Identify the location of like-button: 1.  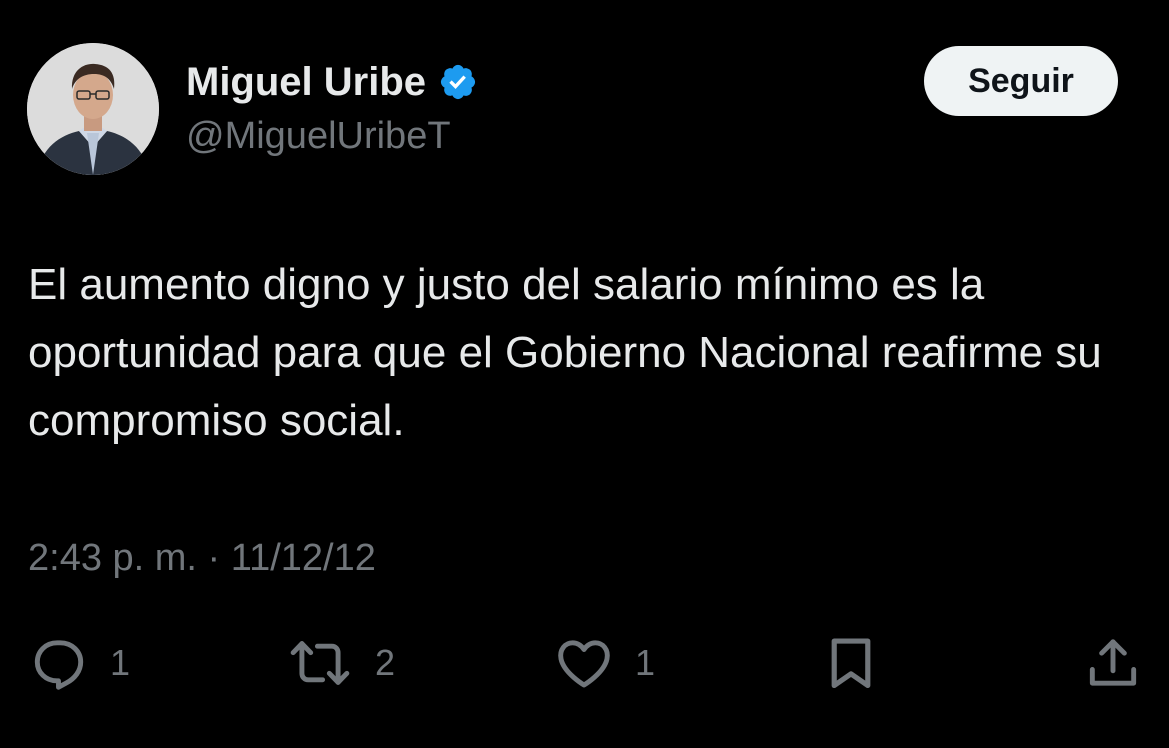
(604, 663).